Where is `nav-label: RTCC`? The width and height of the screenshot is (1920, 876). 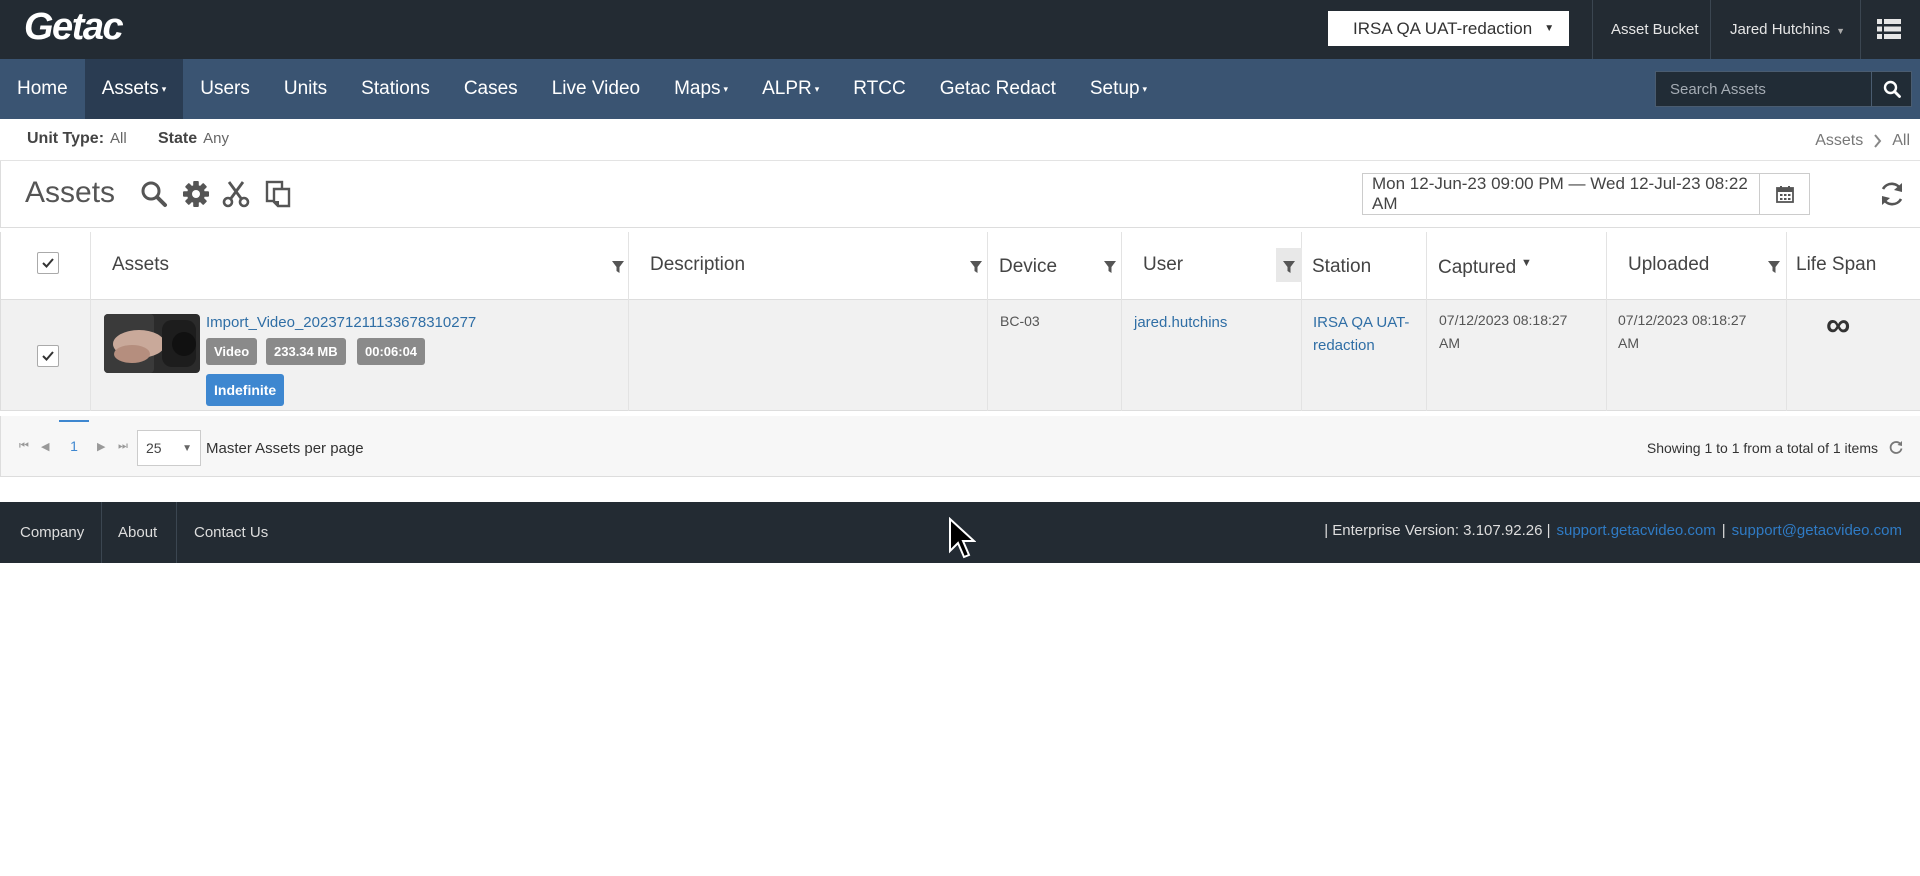 nav-label: RTCC is located at coordinates (879, 88).